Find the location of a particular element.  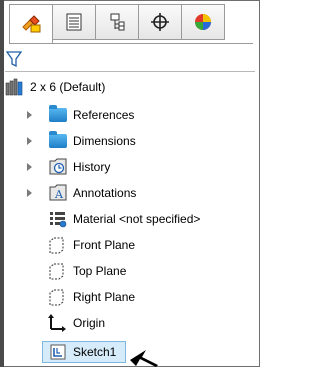

annotations-icon: A is located at coordinates (58, 193).